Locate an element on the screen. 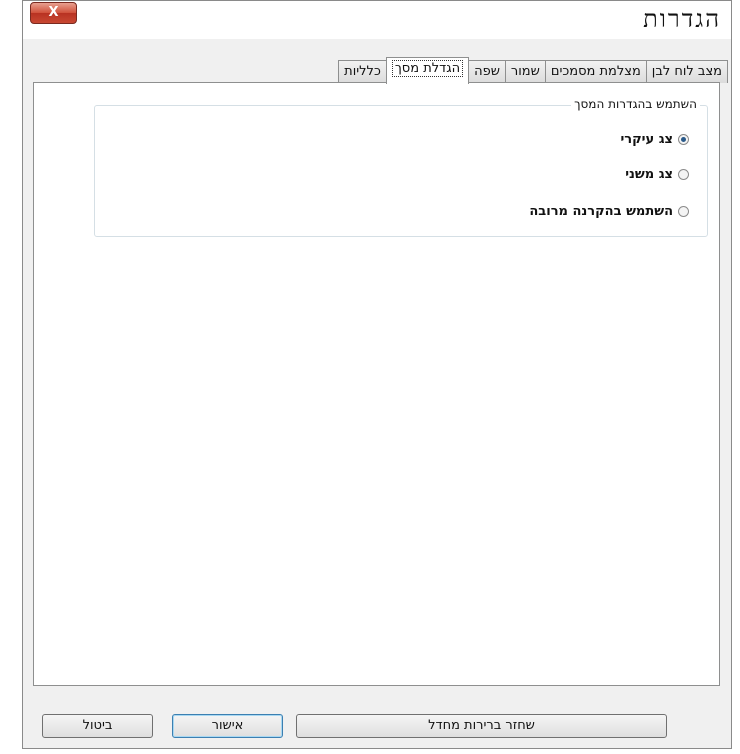 The height and width of the screenshot is (754, 740). group-title: השתמש בהגדרות המסך is located at coordinates (635, 104).